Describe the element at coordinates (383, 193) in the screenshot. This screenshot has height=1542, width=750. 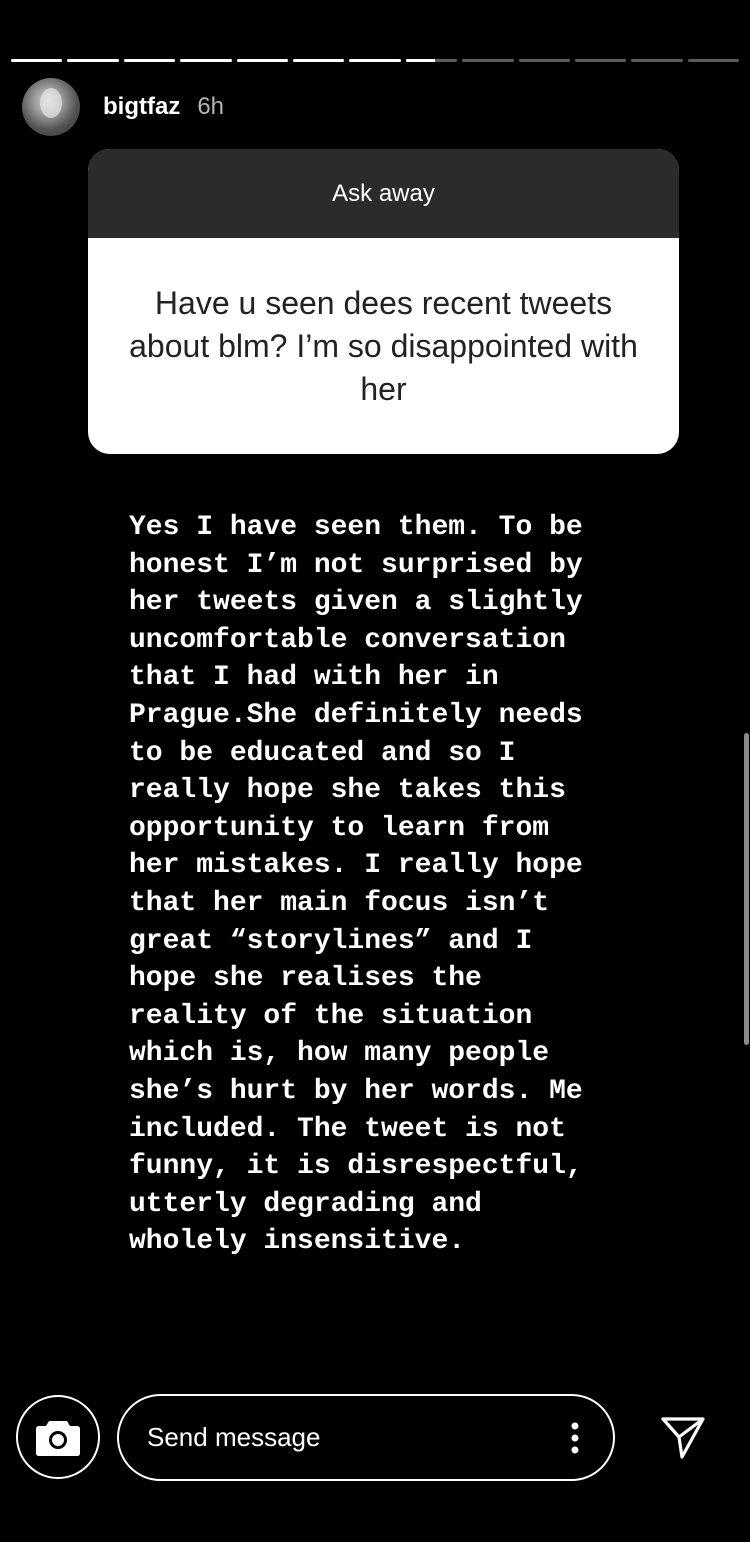
I see `question-sticker-prompt: Ask away` at that location.